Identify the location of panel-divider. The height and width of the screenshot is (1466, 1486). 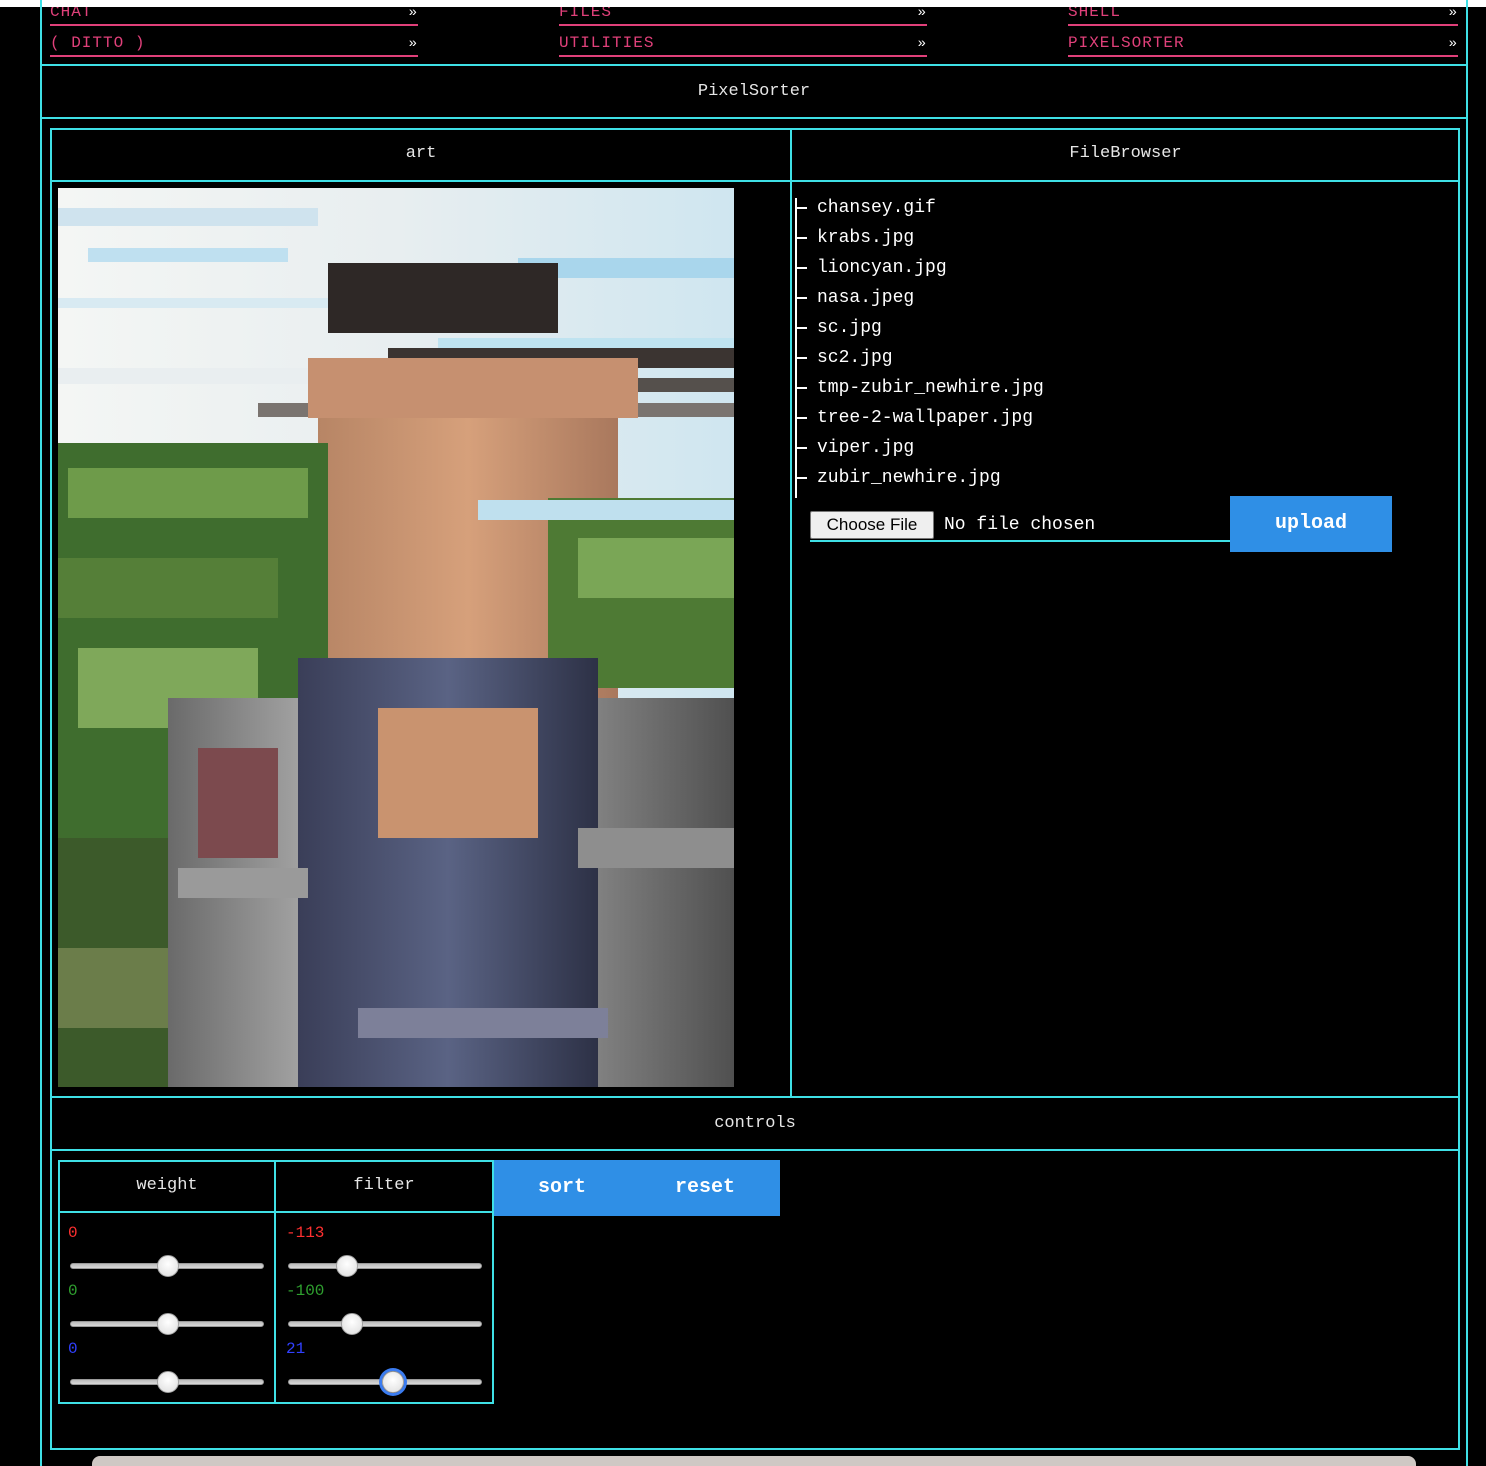
(791, 613).